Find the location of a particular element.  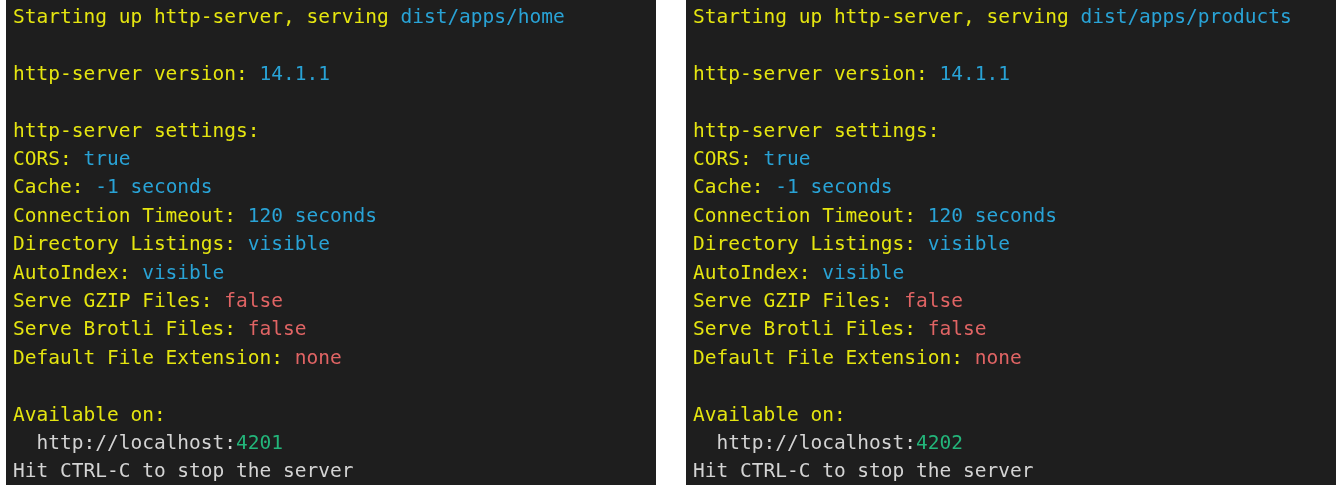

terminal-line: http://localhost:4202 is located at coordinates (839, 443).